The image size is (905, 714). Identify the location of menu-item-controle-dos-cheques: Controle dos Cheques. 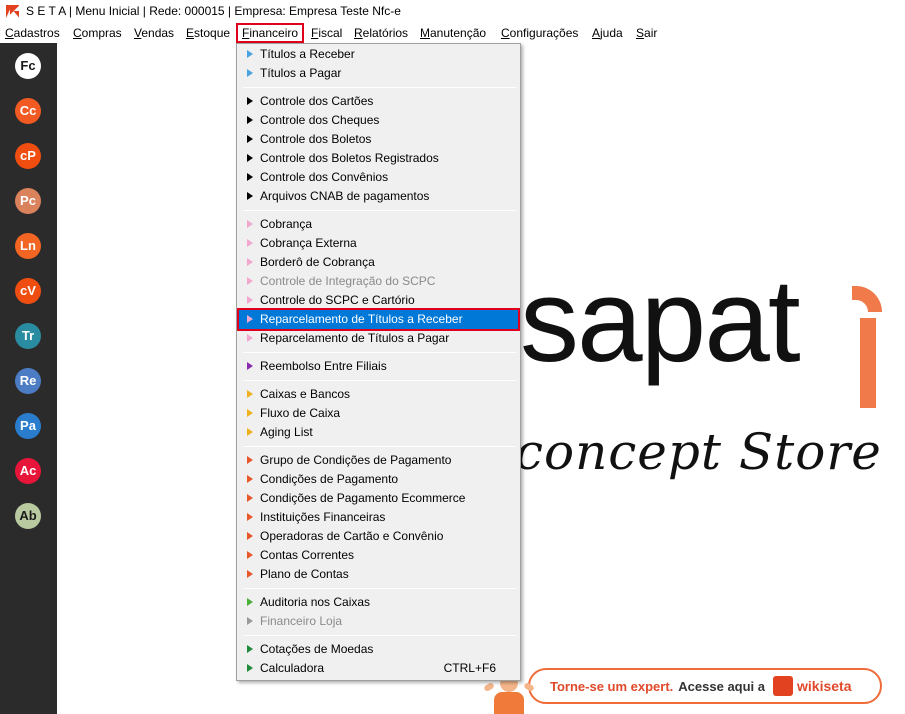
(378, 120).